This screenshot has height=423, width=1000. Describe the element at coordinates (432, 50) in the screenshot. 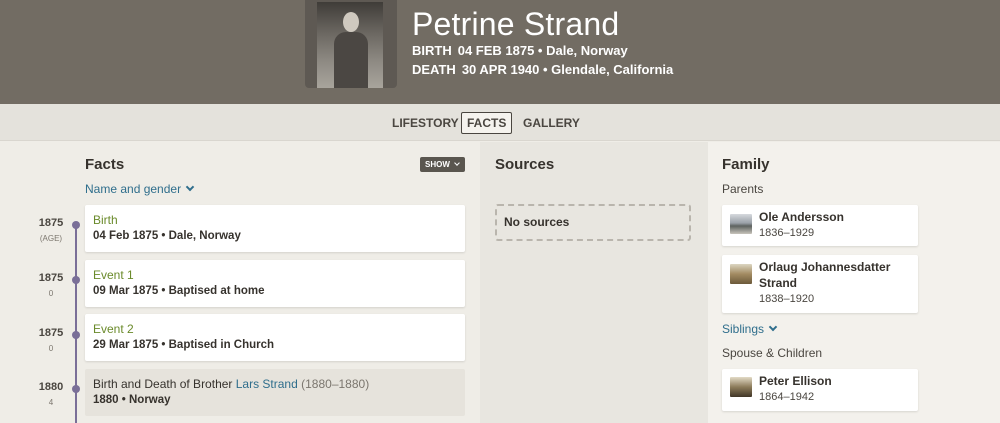

I see `birth-label: BIRTH` at that location.